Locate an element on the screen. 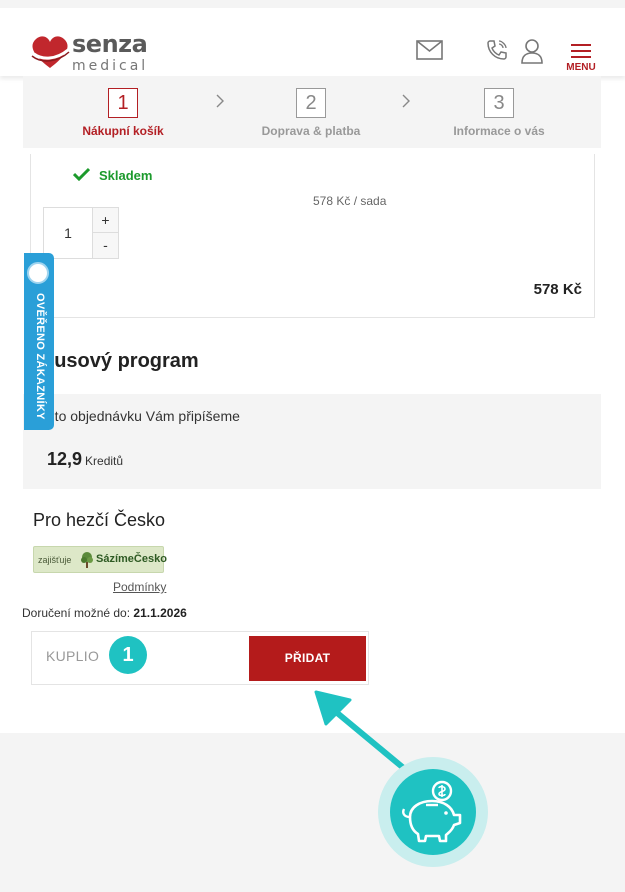 This screenshot has width=625, height=892. charity-title: Pro hezčí Česko is located at coordinates (99, 520).